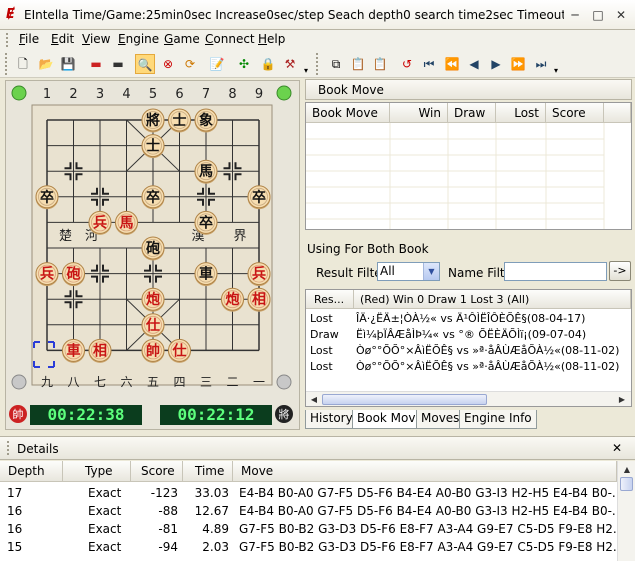  I want to click on black-piece: 砲, so click(153, 248).